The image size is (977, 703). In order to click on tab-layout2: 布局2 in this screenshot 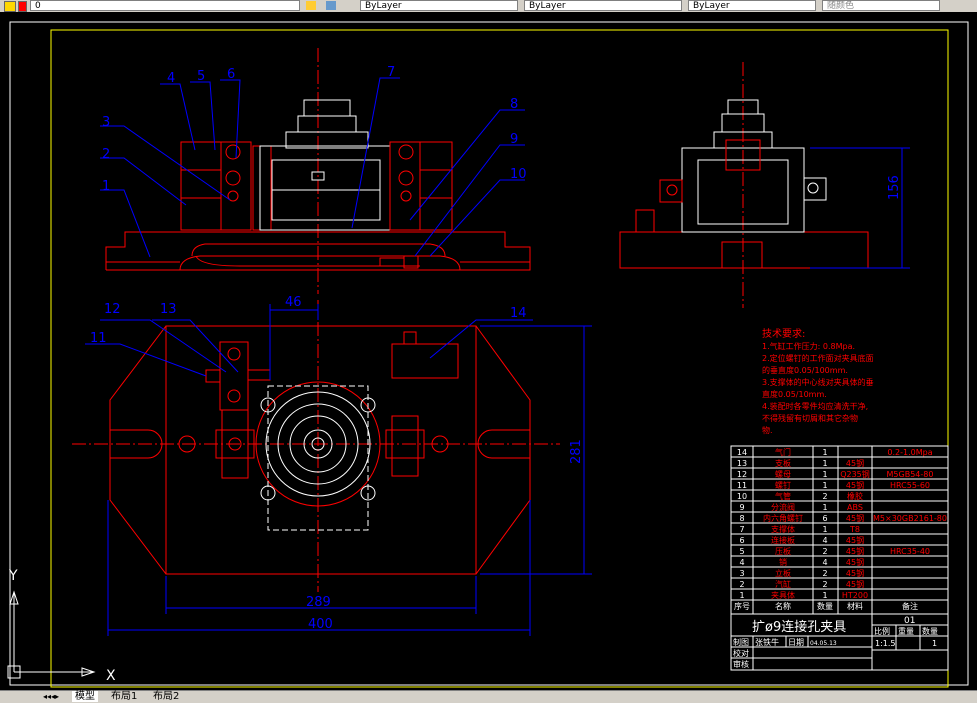, I will do `click(166, 696)`.